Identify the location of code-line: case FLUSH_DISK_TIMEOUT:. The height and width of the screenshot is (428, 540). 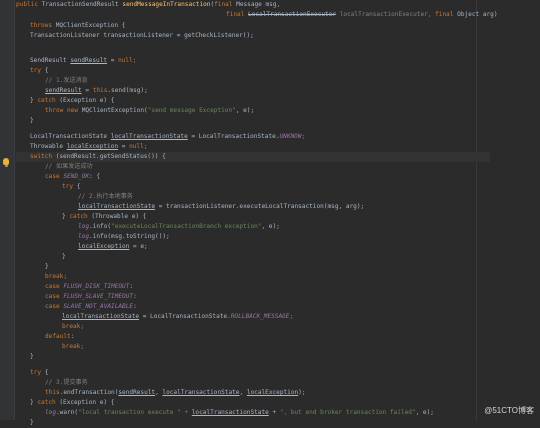
(89, 286).